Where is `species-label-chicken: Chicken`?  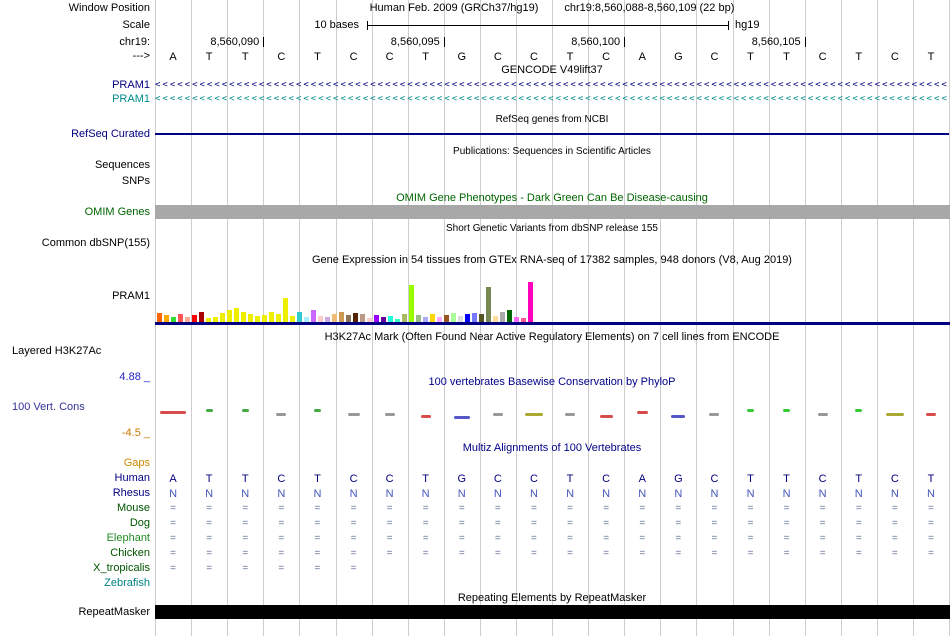 species-label-chicken: Chicken is located at coordinates (75, 553).